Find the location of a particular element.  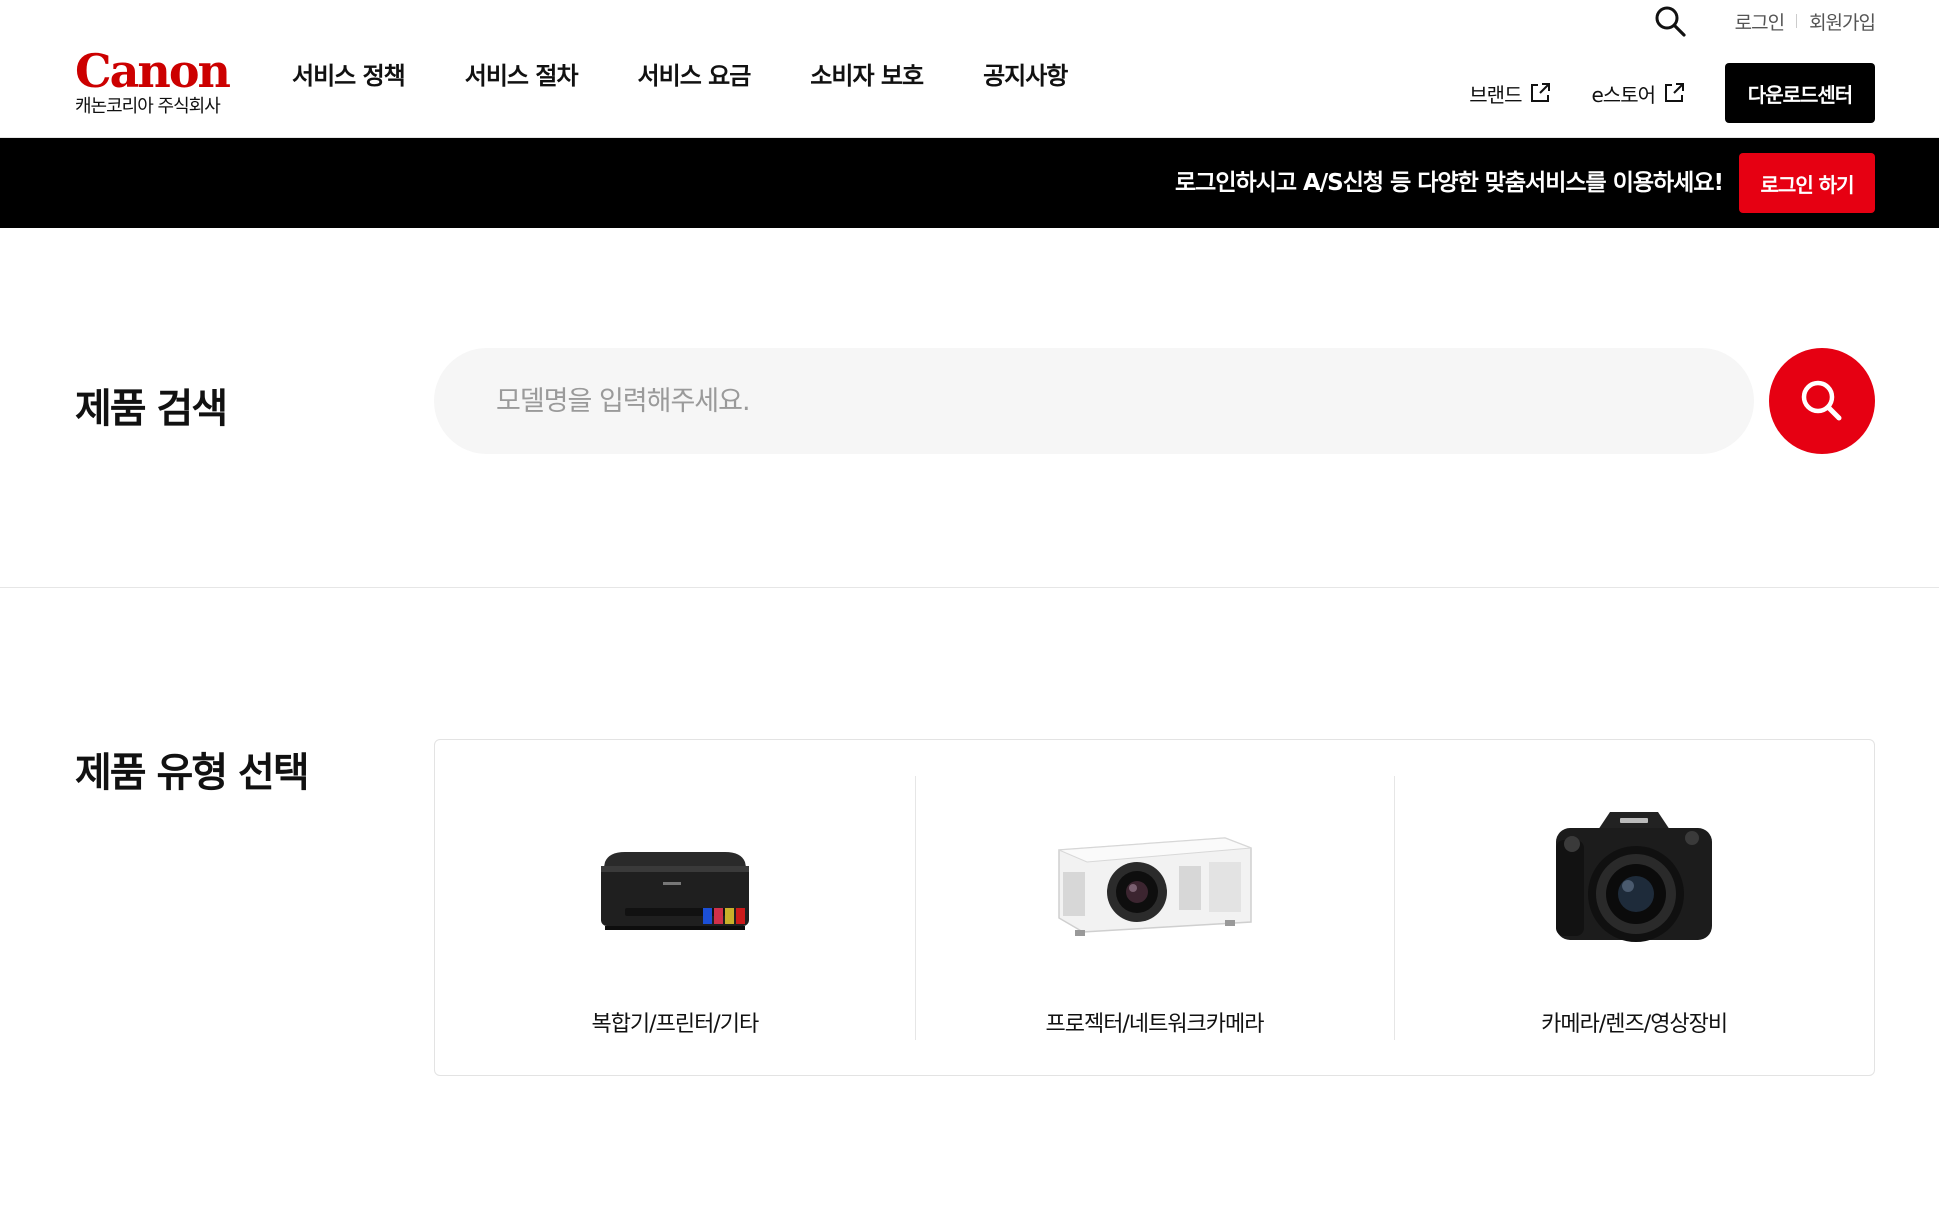

nav-item-notice: 공지사항 is located at coordinates (1025, 76).